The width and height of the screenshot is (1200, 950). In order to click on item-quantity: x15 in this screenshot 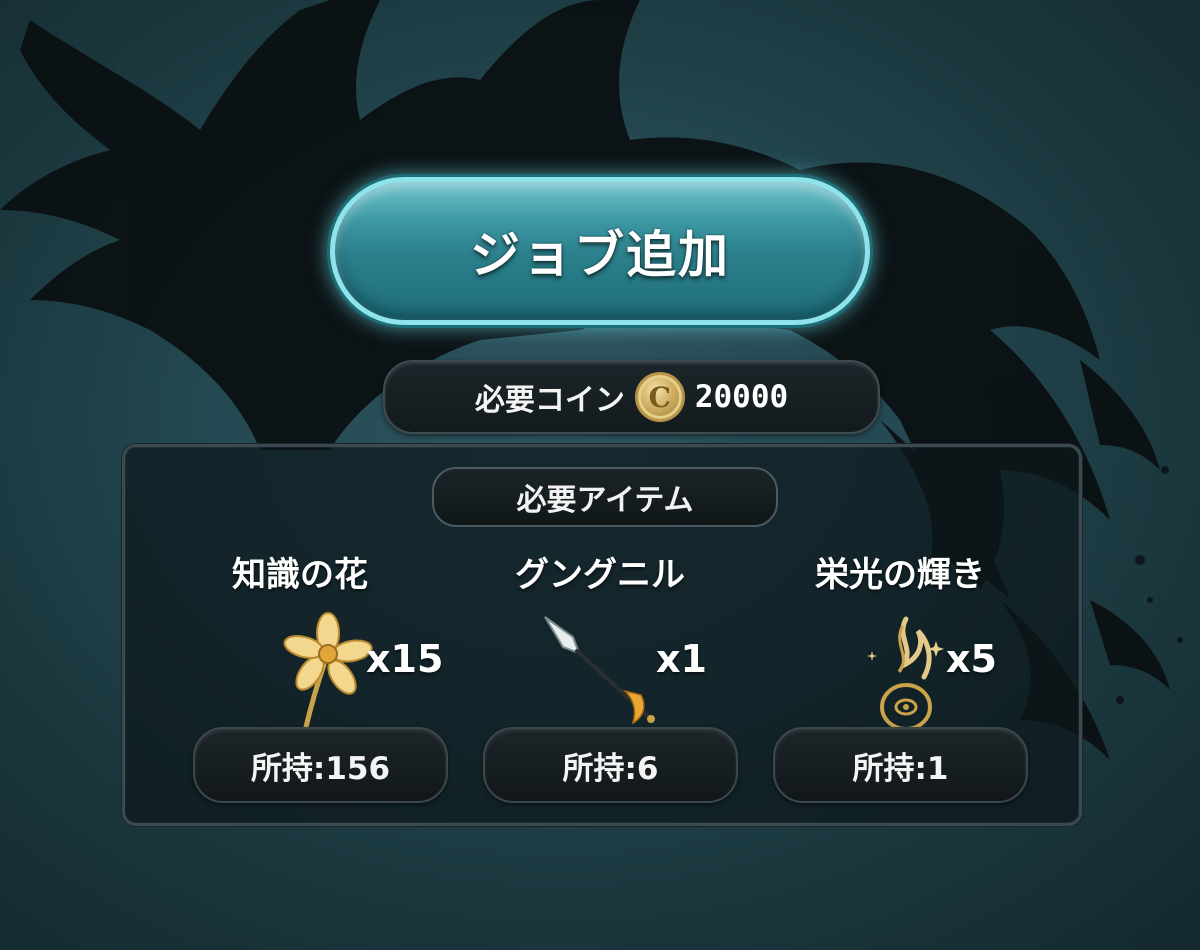, I will do `click(405, 659)`.